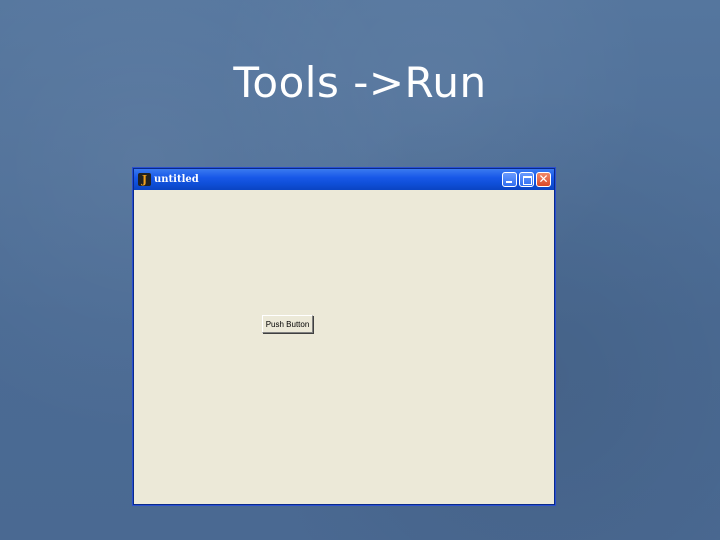 Image resolution: width=720 pixels, height=540 pixels. What do you see at coordinates (344, 179) in the screenshot?
I see `window-titlebar: J untitled ✕` at bounding box center [344, 179].